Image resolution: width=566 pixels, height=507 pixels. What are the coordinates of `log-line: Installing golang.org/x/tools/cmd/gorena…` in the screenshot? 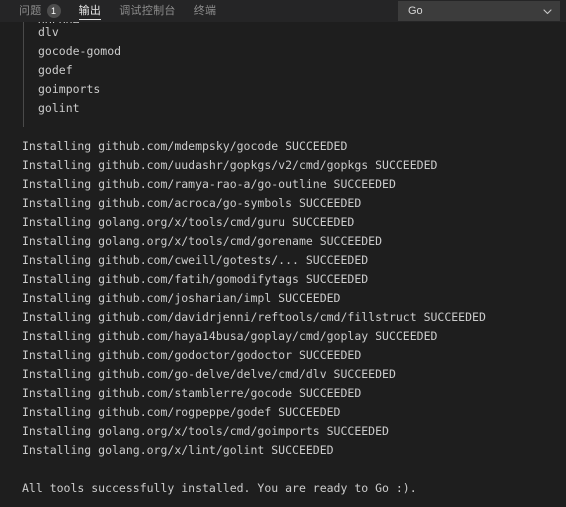 It's located at (202, 241).